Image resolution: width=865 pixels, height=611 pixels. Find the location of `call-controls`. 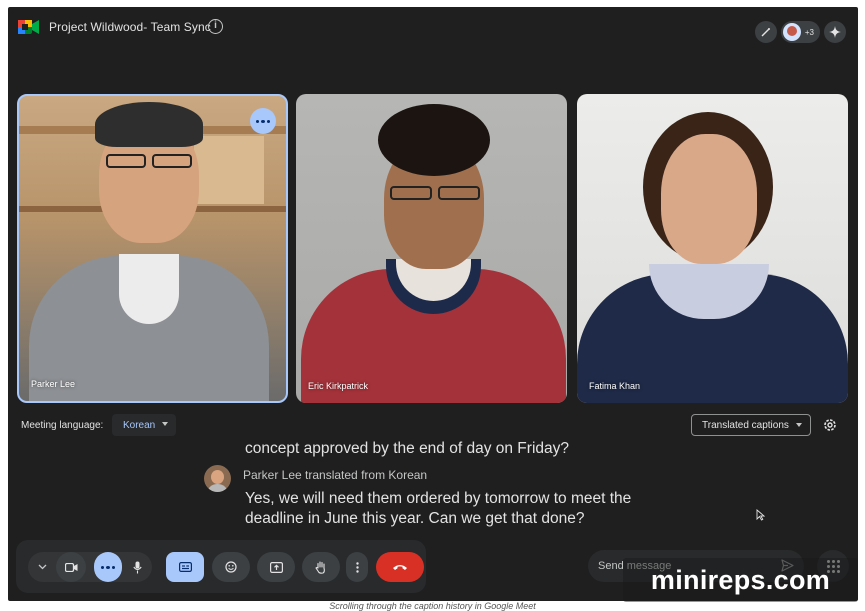

call-controls is located at coordinates (221, 566).